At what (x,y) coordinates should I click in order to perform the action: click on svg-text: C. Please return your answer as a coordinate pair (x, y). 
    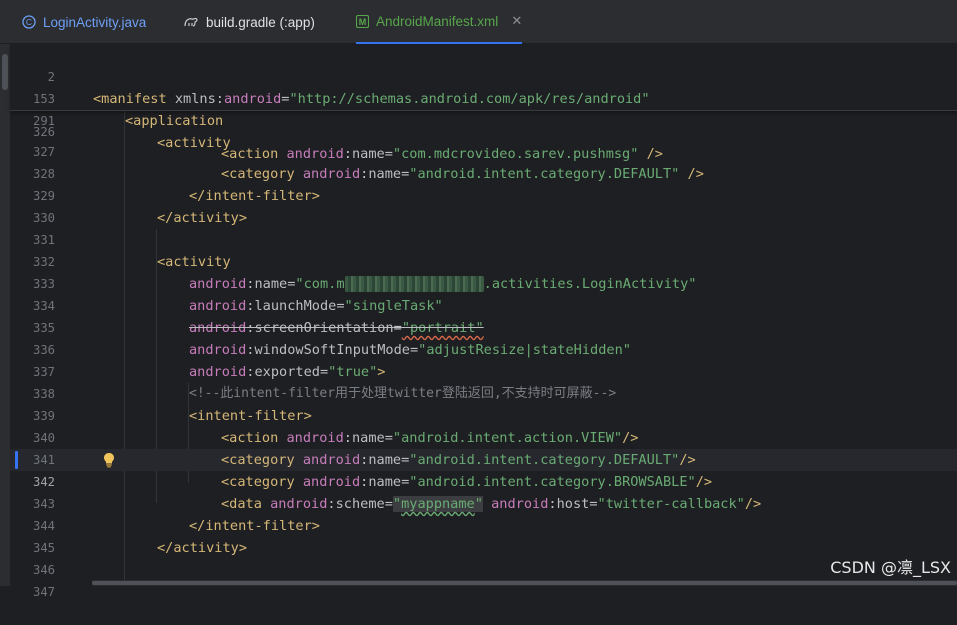
    Looking at the image, I should click on (29, 22).